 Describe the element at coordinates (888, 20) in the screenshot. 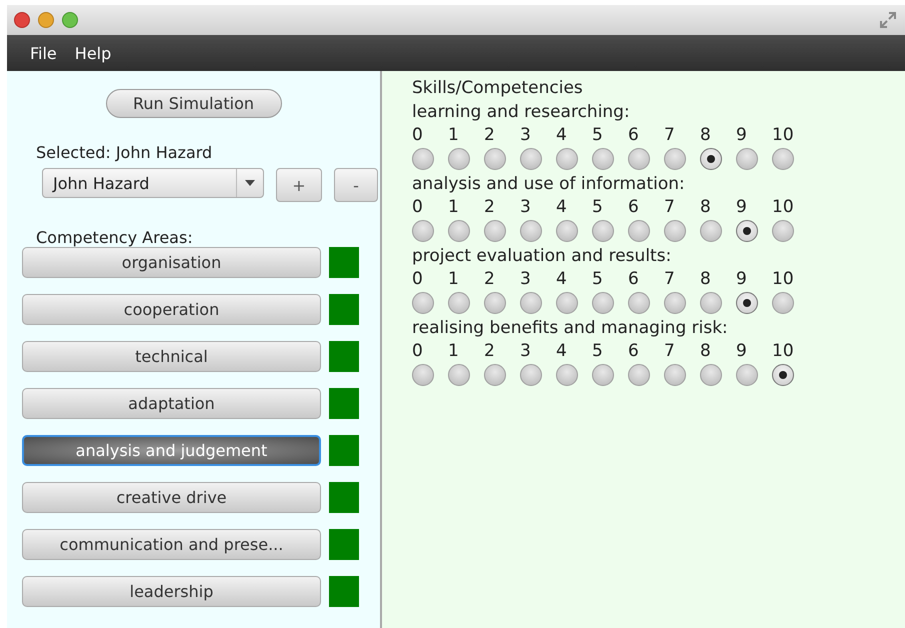

I see `fullscreen-icon` at that location.